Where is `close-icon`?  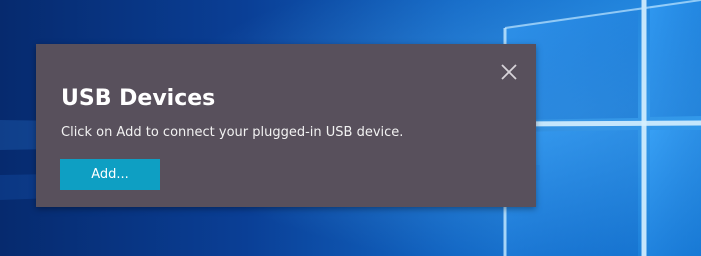 close-icon is located at coordinates (509, 72).